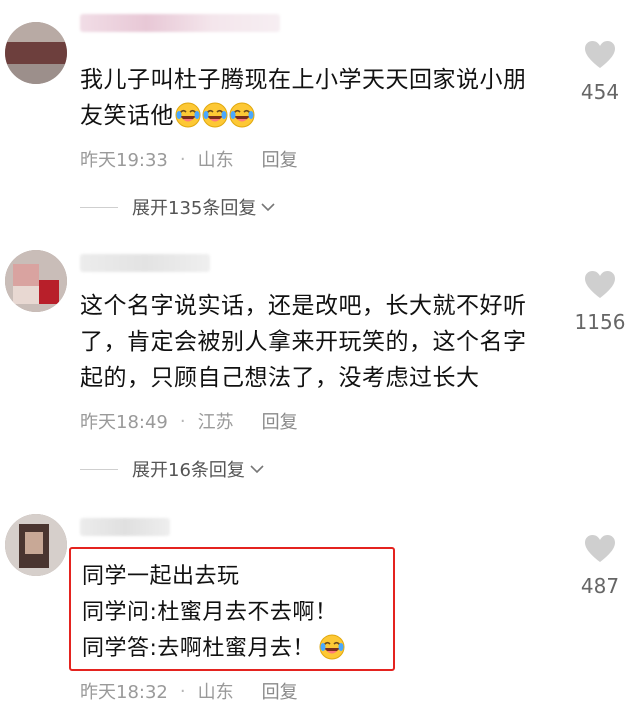  Describe the element at coordinates (194, 208) in the screenshot. I see `expand-replies-label: 展开135条回复` at that location.